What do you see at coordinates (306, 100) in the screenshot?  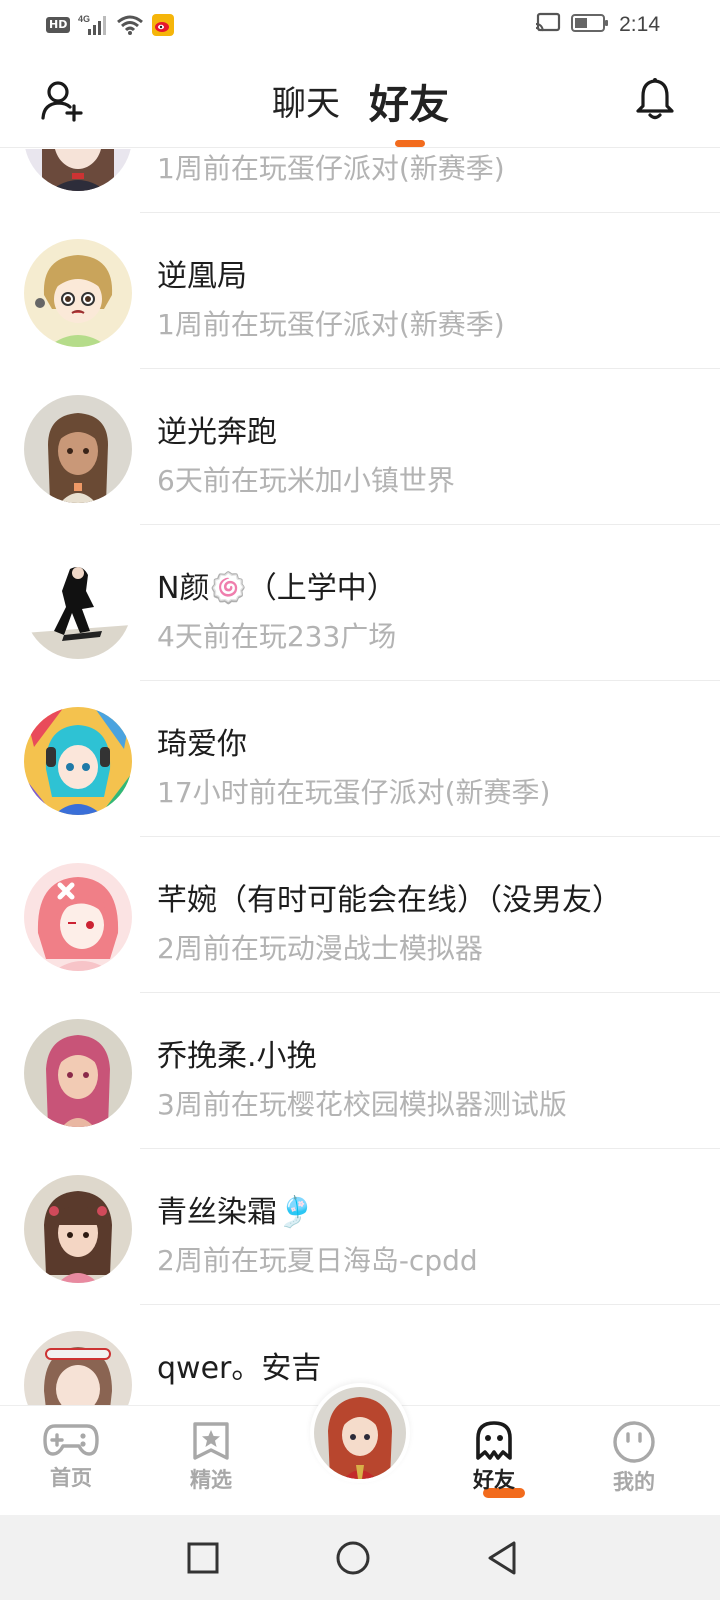 I see `tab-chat: 聊天` at bounding box center [306, 100].